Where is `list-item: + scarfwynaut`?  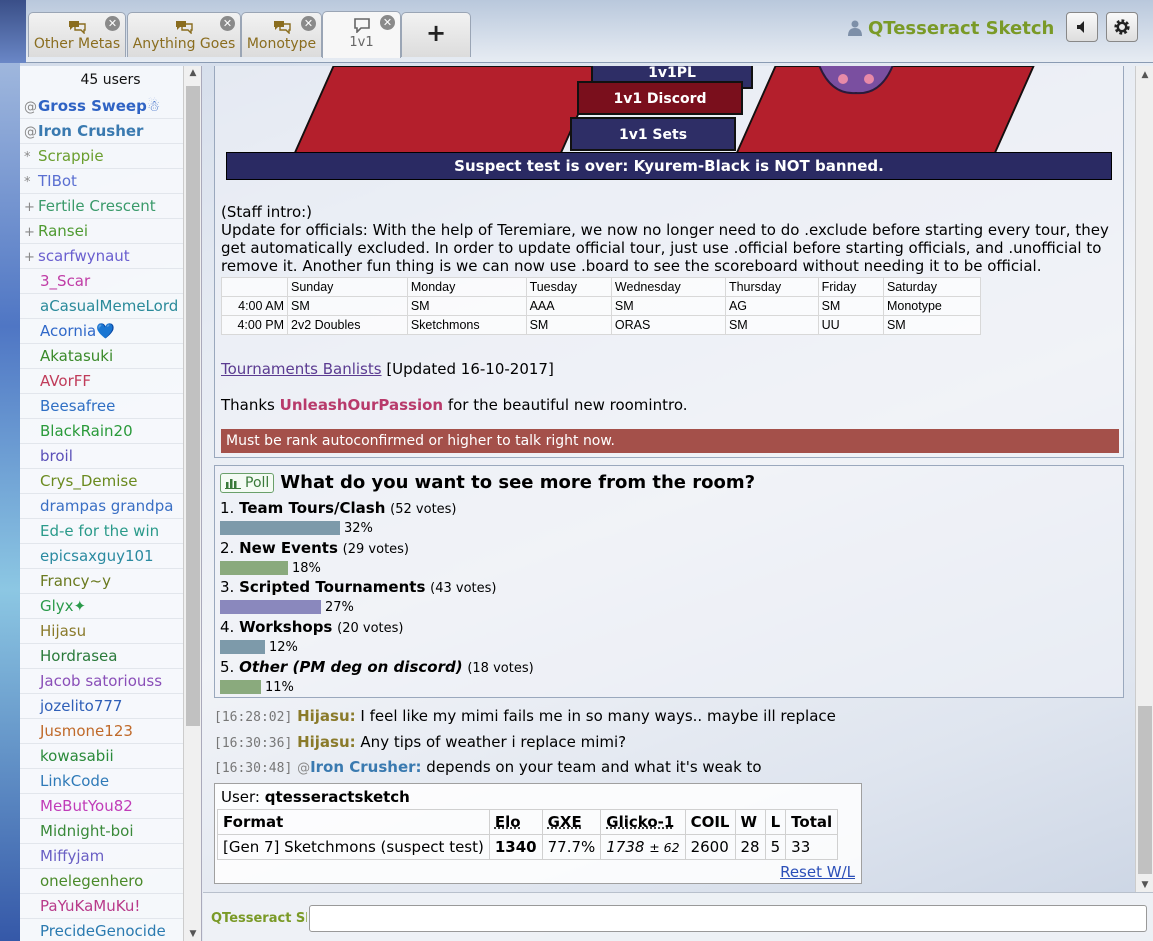
list-item: + scarfwynaut is located at coordinates (110, 256).